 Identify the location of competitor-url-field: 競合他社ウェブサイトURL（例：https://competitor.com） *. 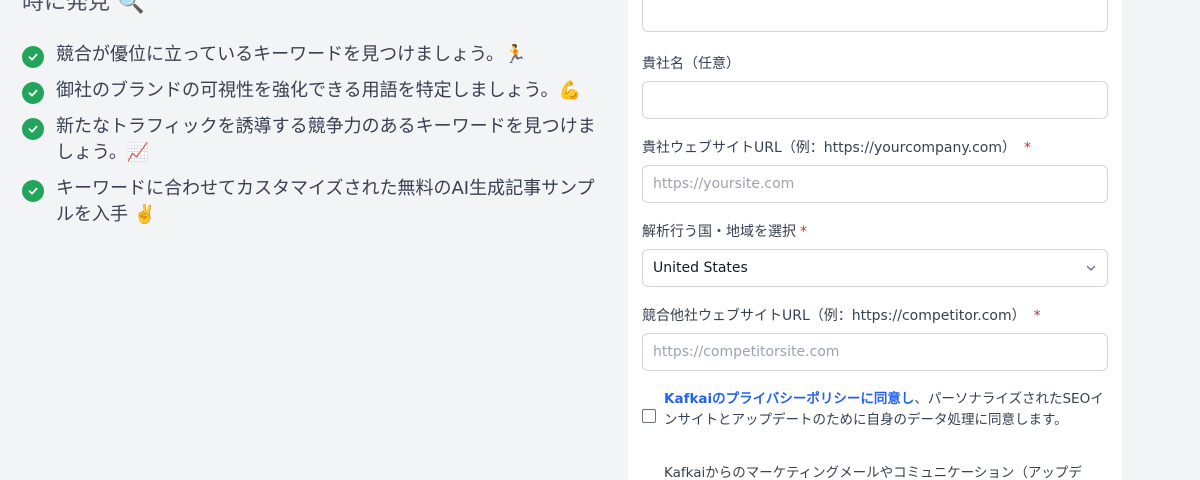
(875, 338).